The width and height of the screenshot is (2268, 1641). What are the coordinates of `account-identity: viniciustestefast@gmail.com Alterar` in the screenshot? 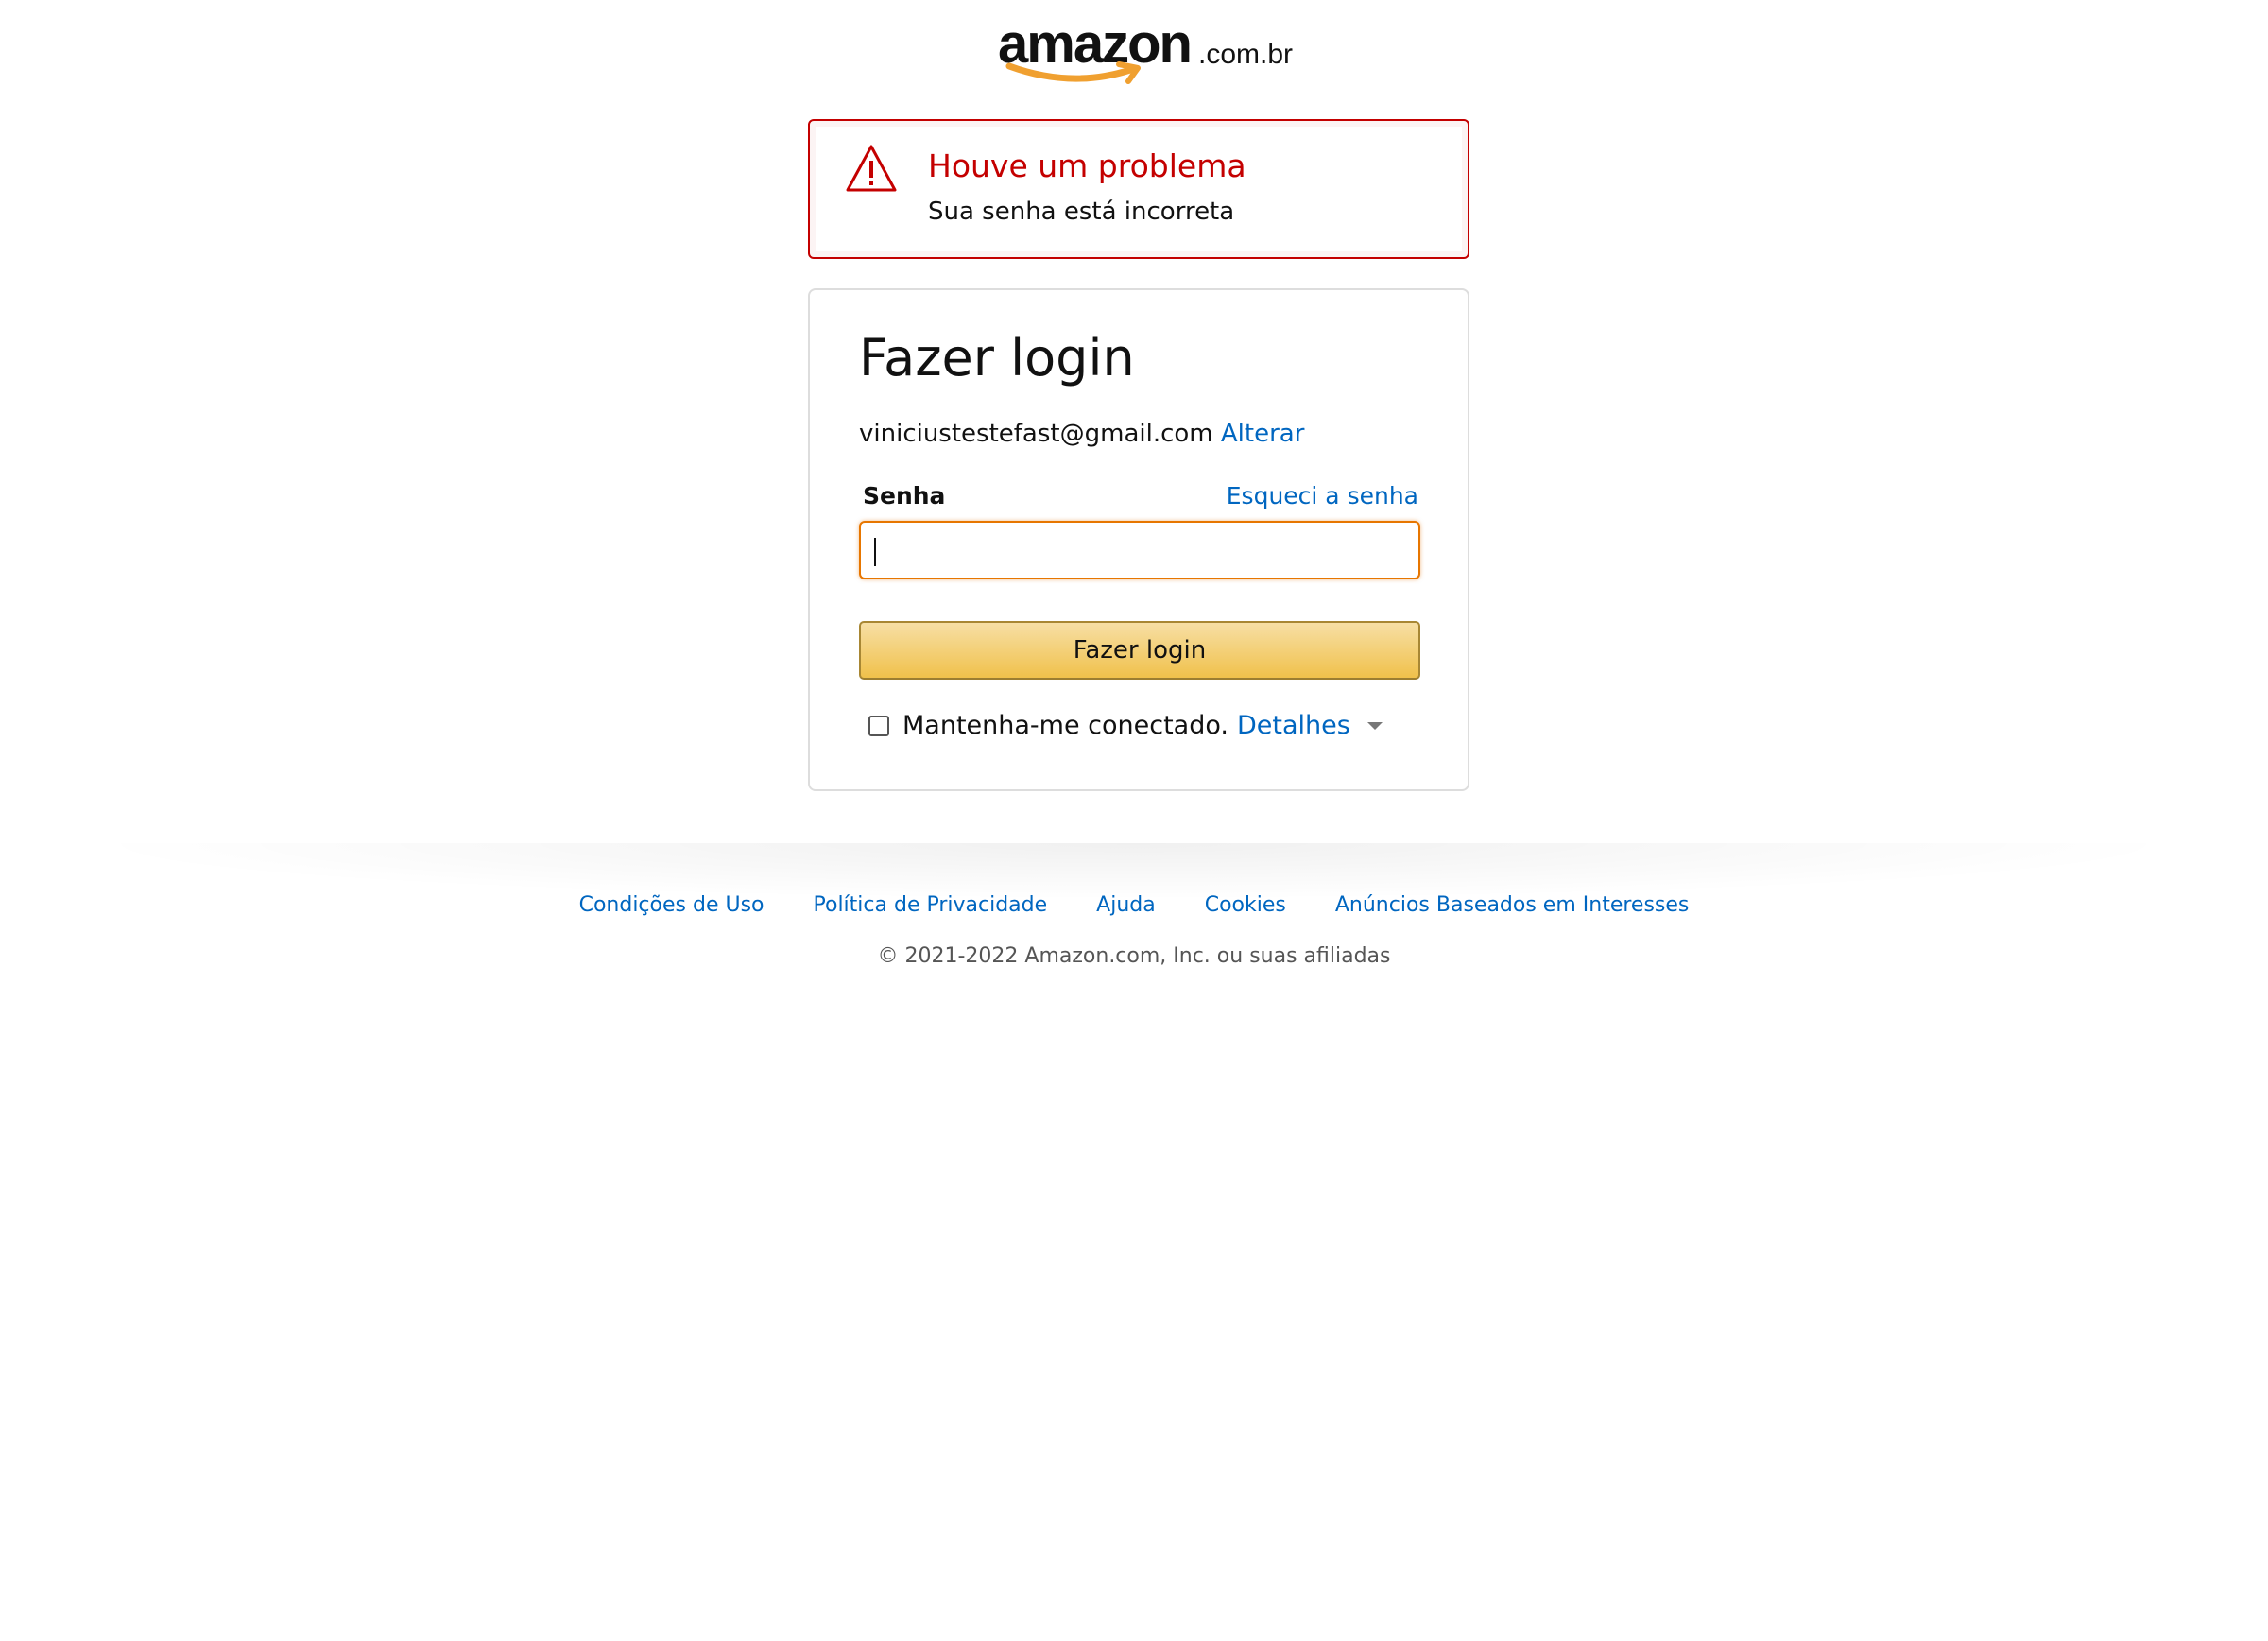 It's located at (1081, 434).